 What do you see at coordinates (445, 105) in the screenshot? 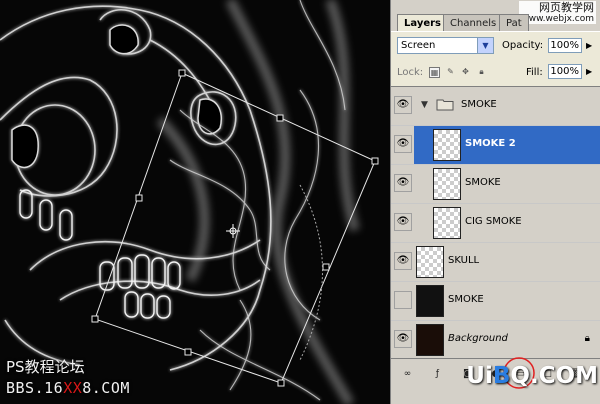
I see `folder-icon` at bounding box center [445, 105].